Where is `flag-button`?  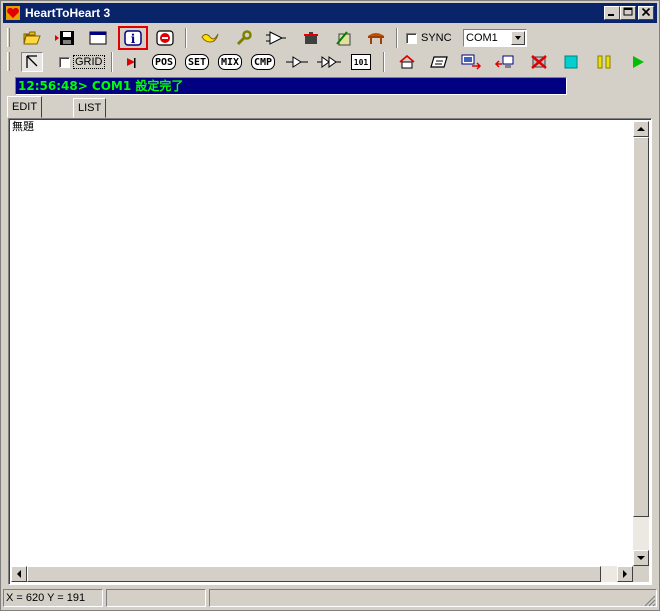
flag-button is located at coordinates (131, 62).